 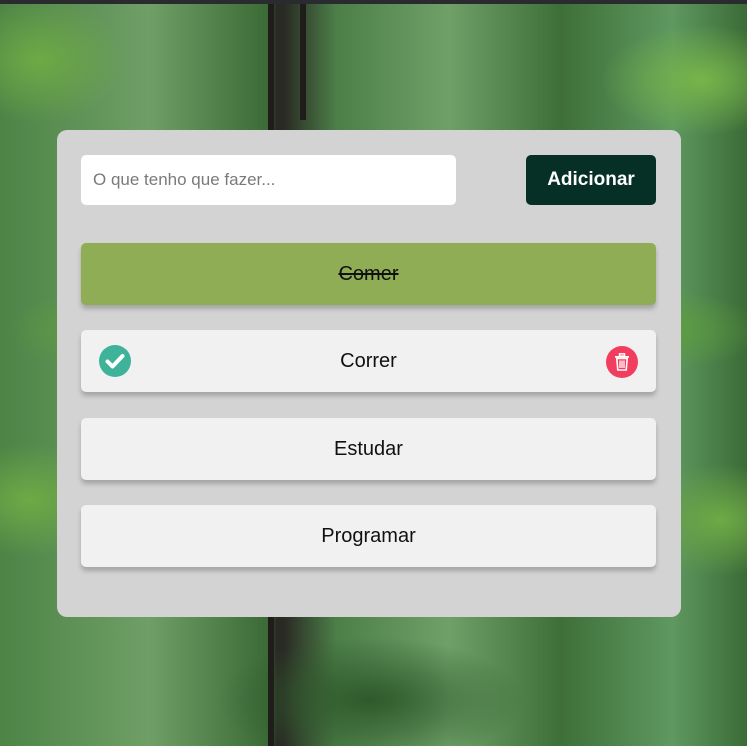 I want to click on browser-top-strip, so click(x=373, y=2).